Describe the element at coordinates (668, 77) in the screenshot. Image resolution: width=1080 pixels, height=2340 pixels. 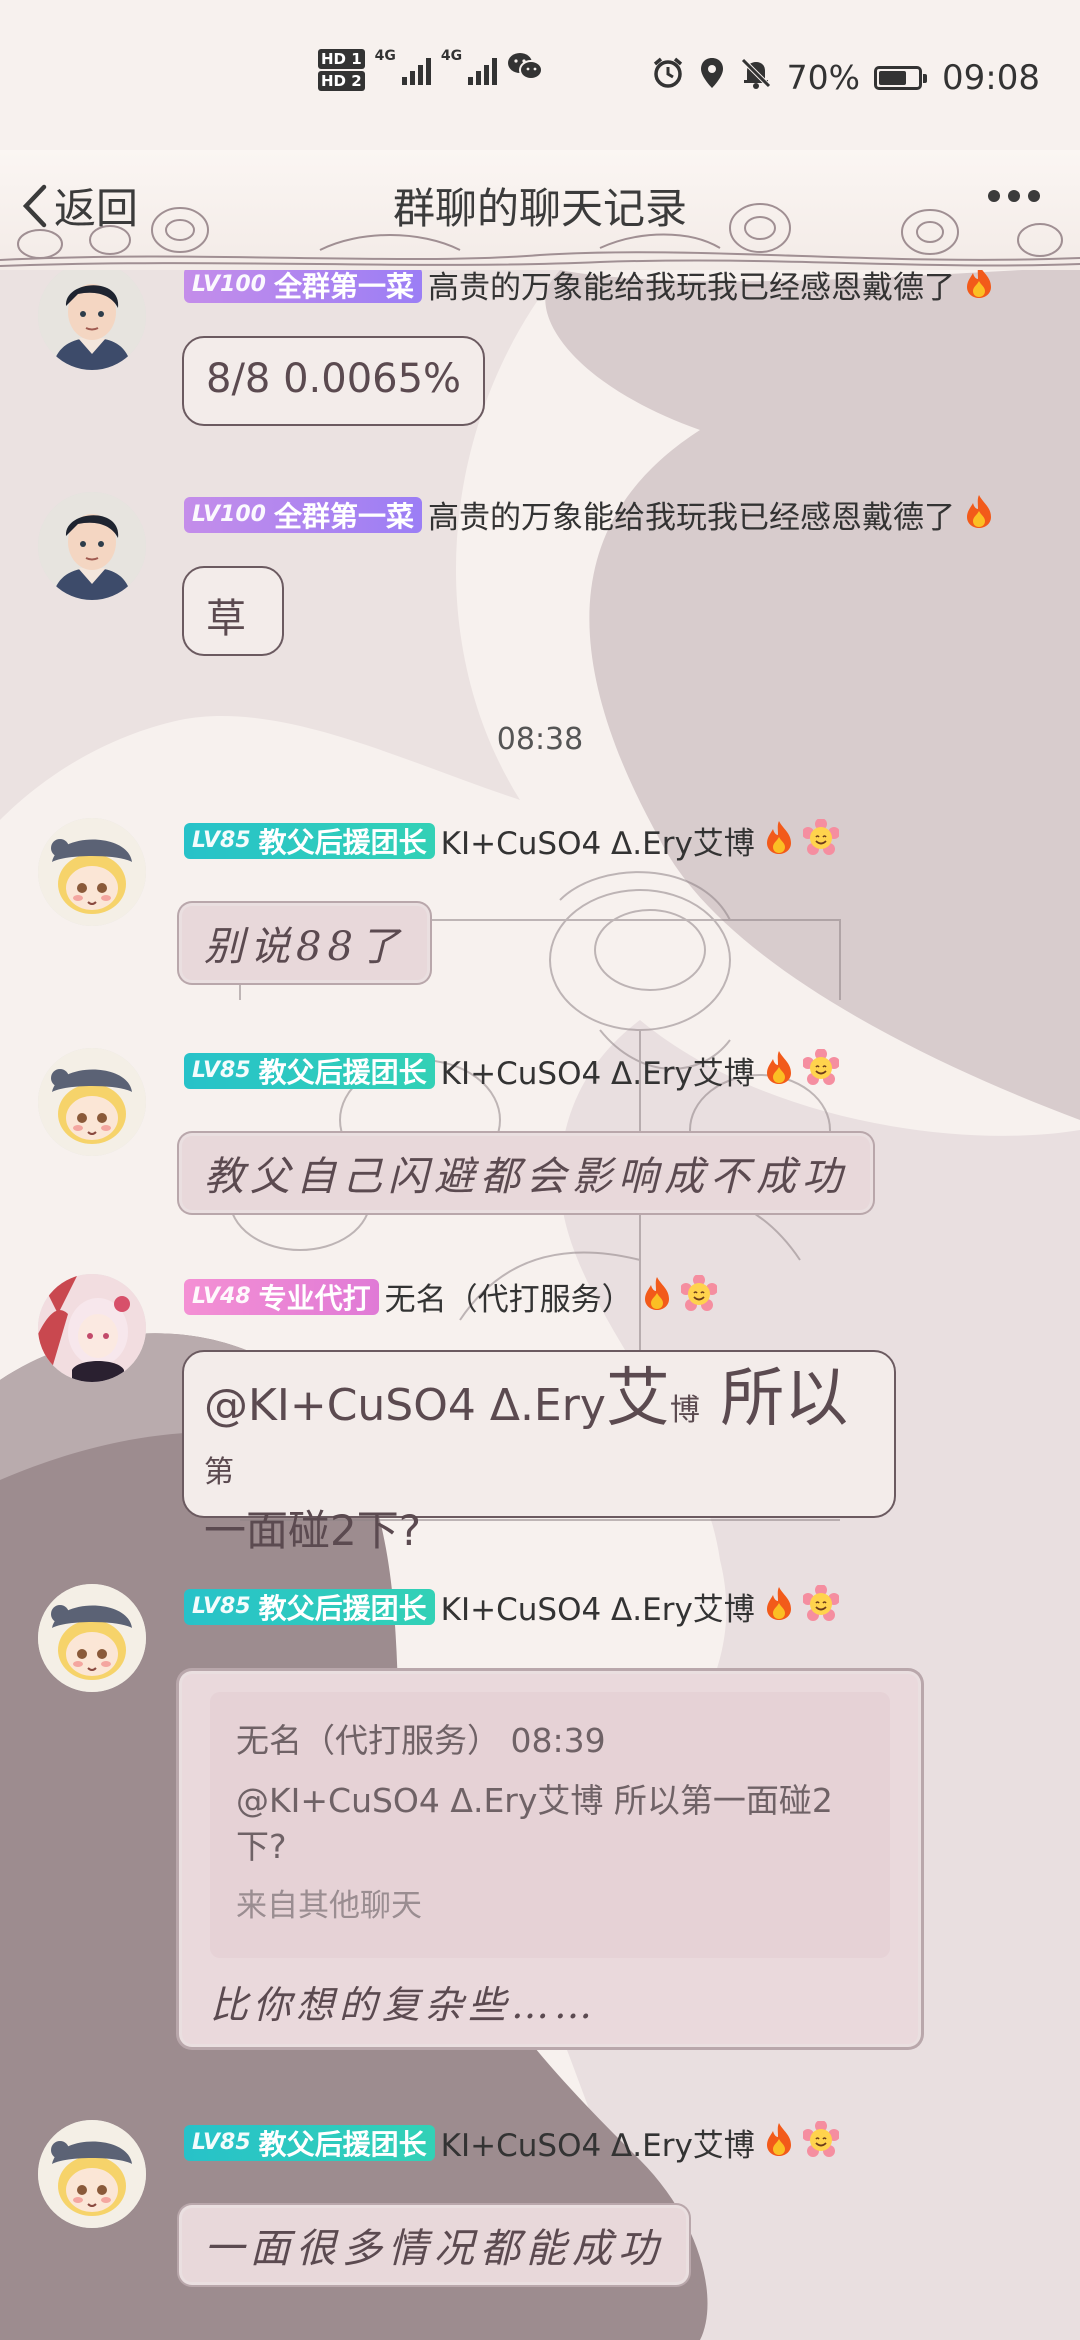
I see `alarm-icon` at that location.